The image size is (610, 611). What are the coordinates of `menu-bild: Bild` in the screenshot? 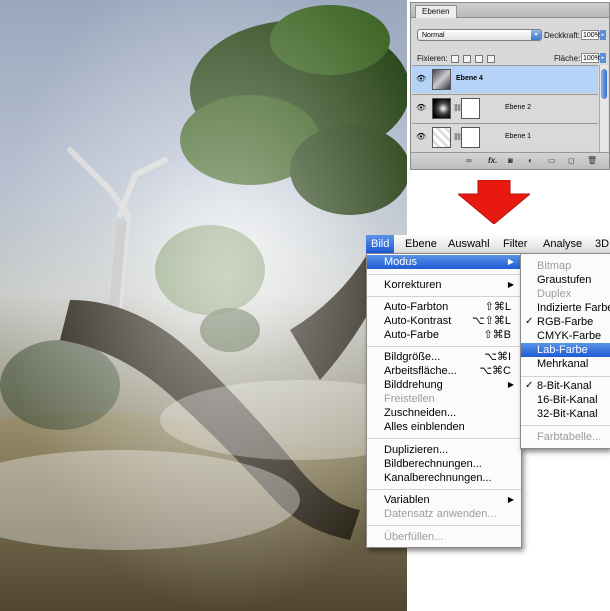 It's located at (380, 244).